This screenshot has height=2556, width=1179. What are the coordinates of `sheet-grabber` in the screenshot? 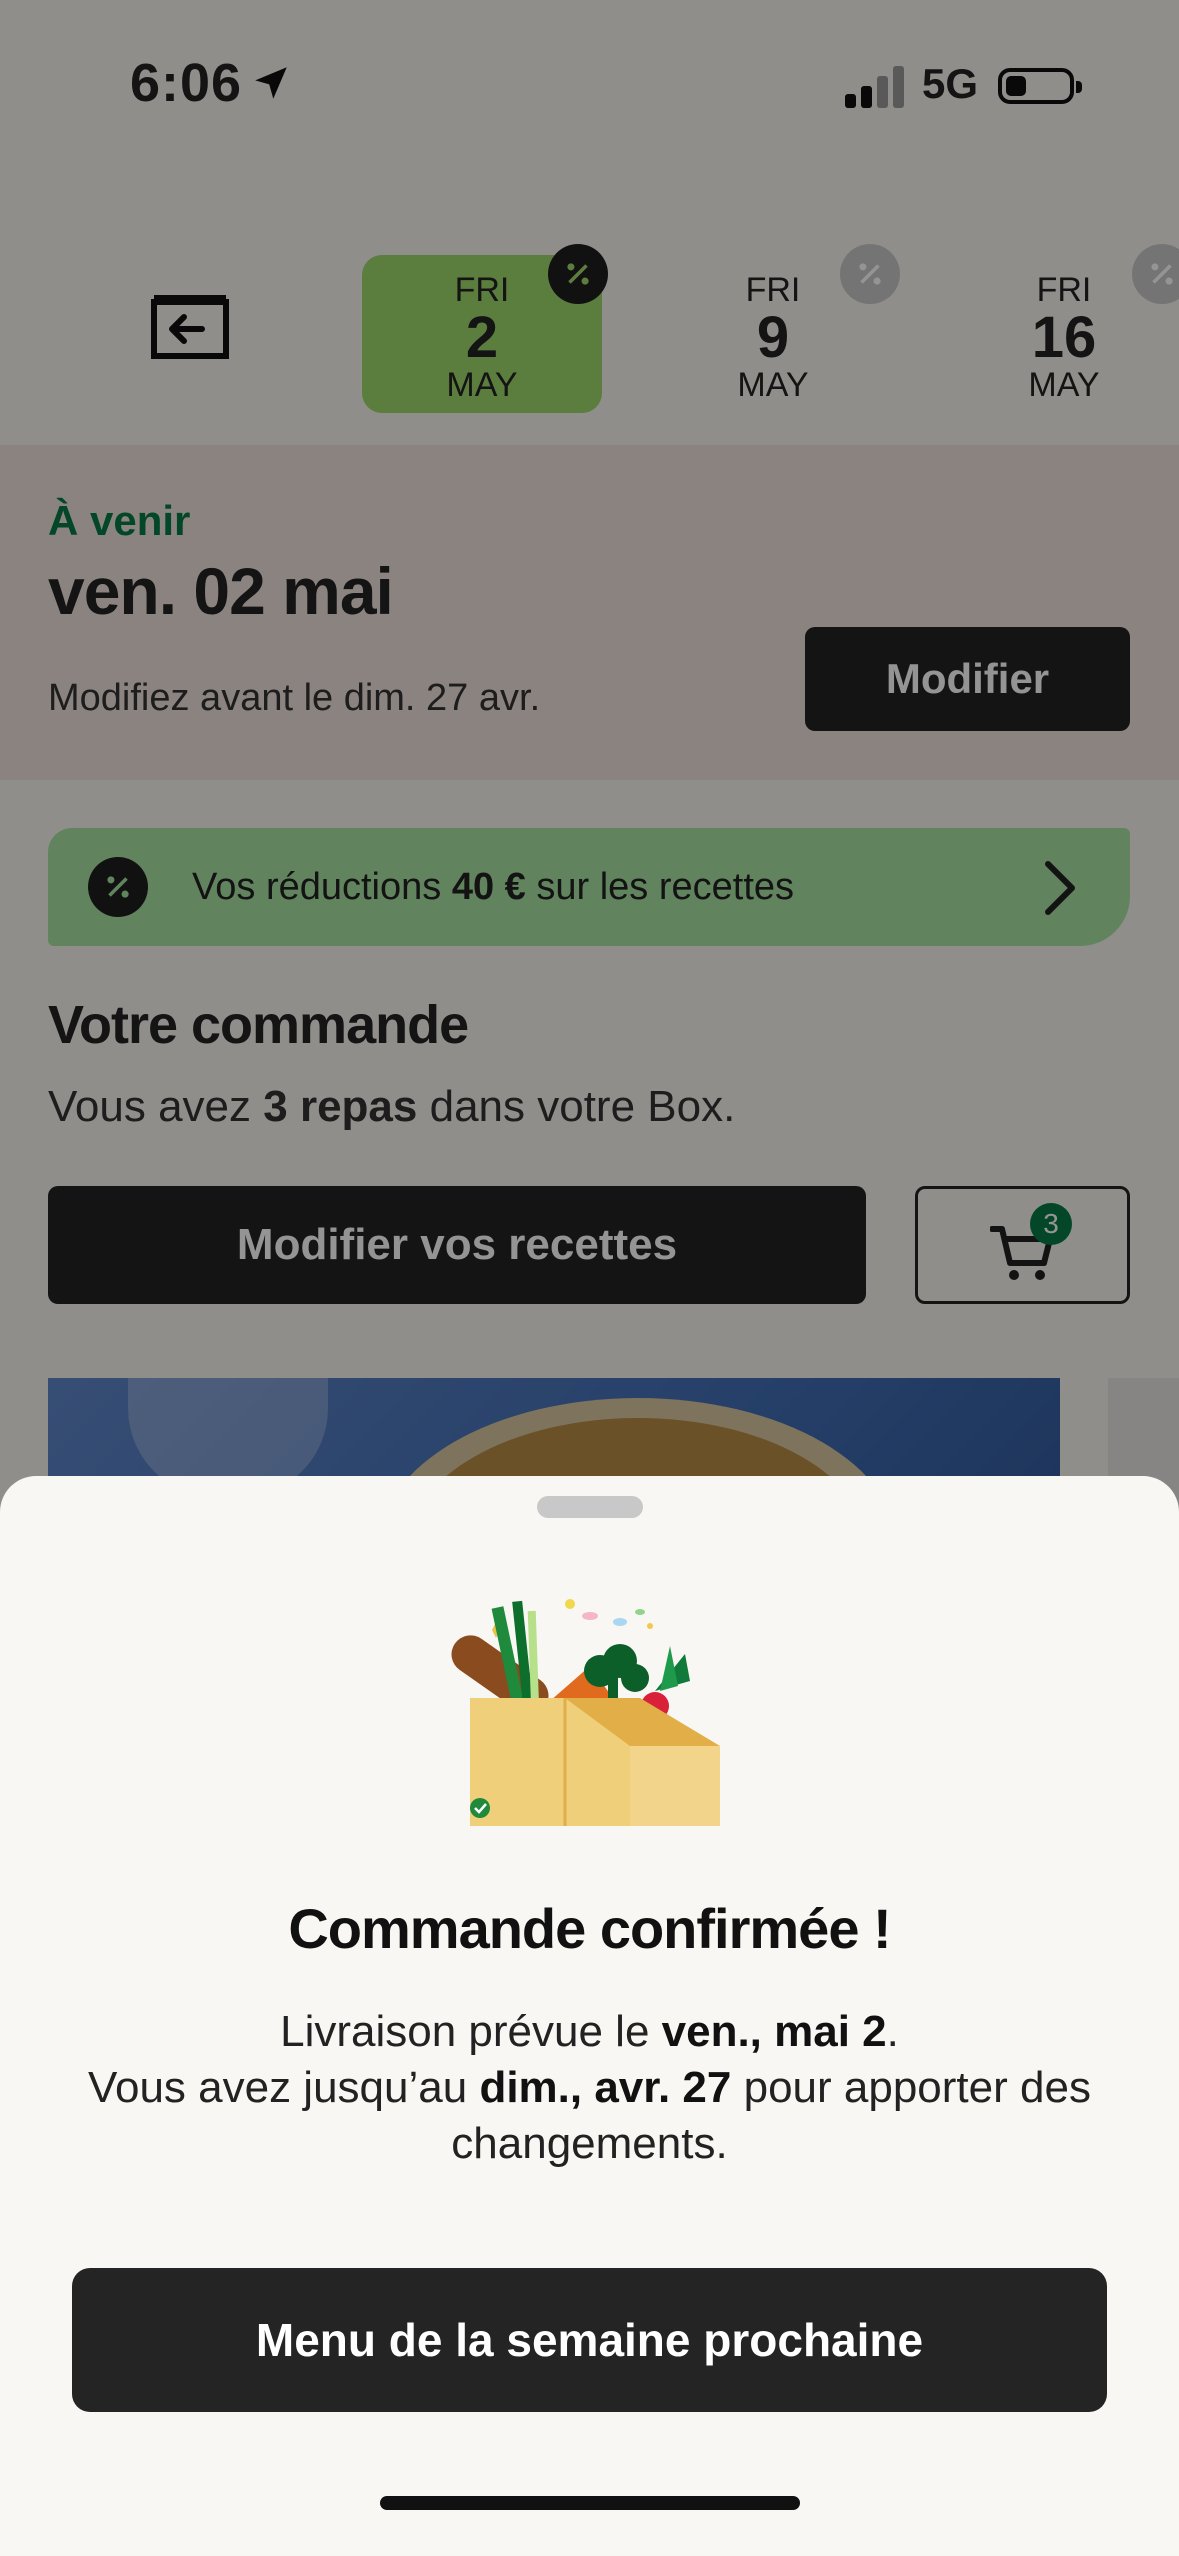 It's located at (590, 1507).